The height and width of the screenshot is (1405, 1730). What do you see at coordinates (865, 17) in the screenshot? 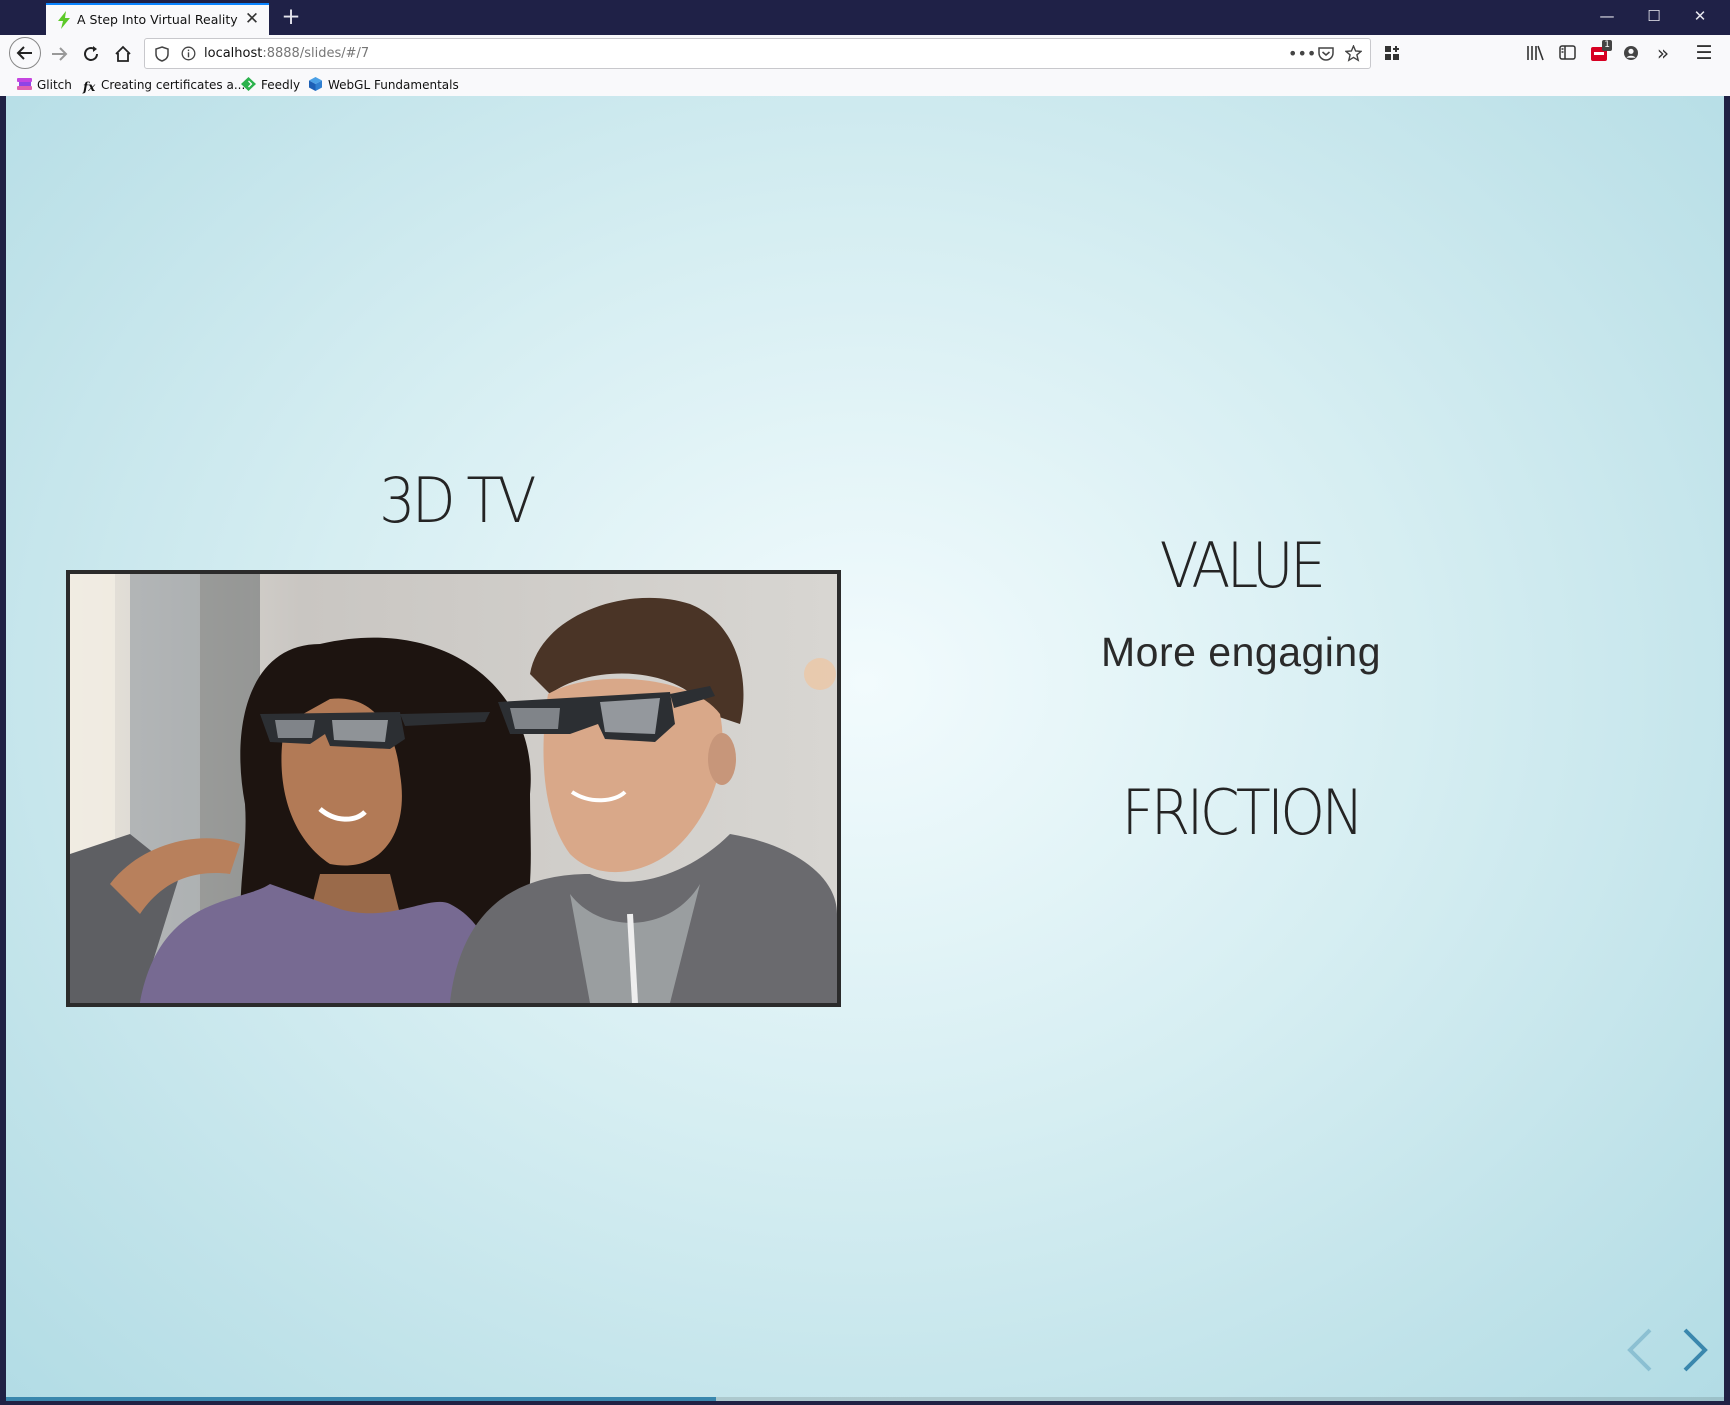
I see `tab-strip: A Step Into Virtual Reality ✕ + — ☐ ✕` at bounding box center [865, 17].